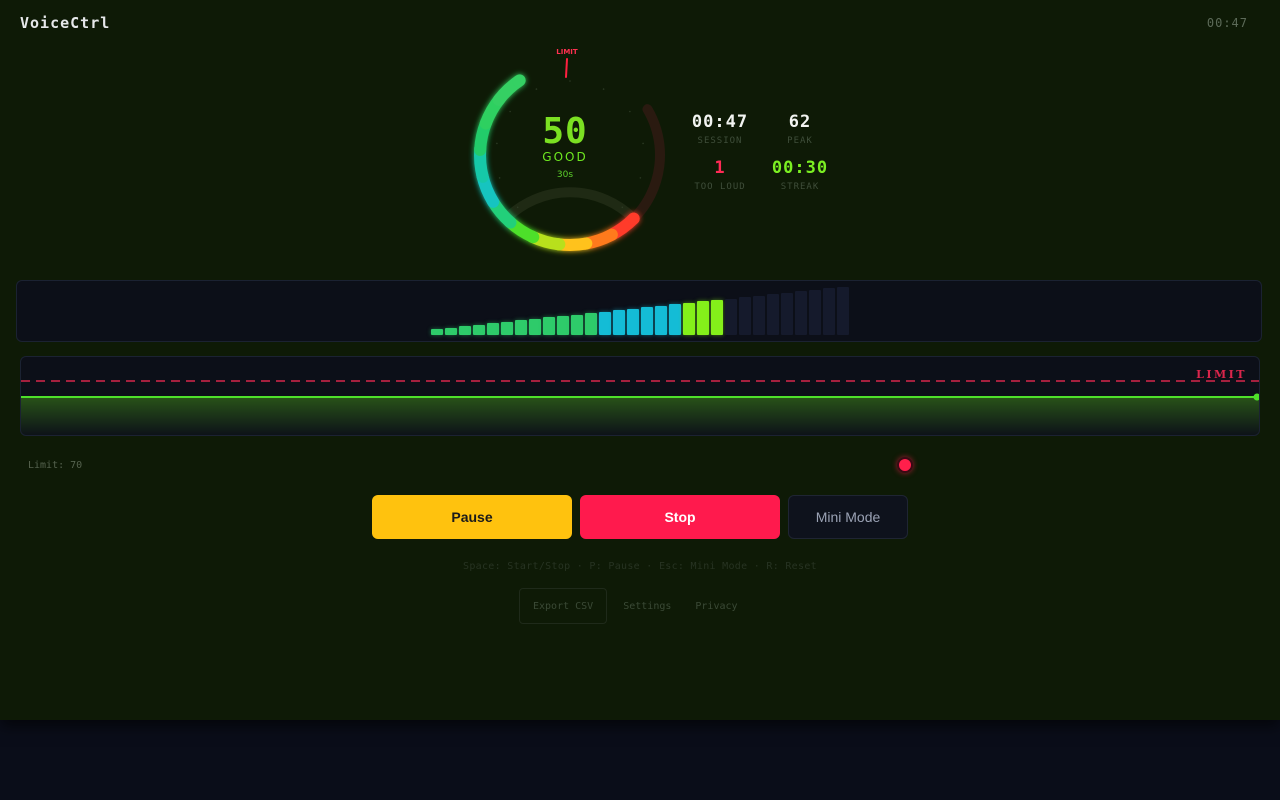 The width and height of the screenshot is (1280, 800). What do you see at coordinates (640, 396) in the screenshot?
I see `volume-history: LIMIT` at bounding box center [640, 396].